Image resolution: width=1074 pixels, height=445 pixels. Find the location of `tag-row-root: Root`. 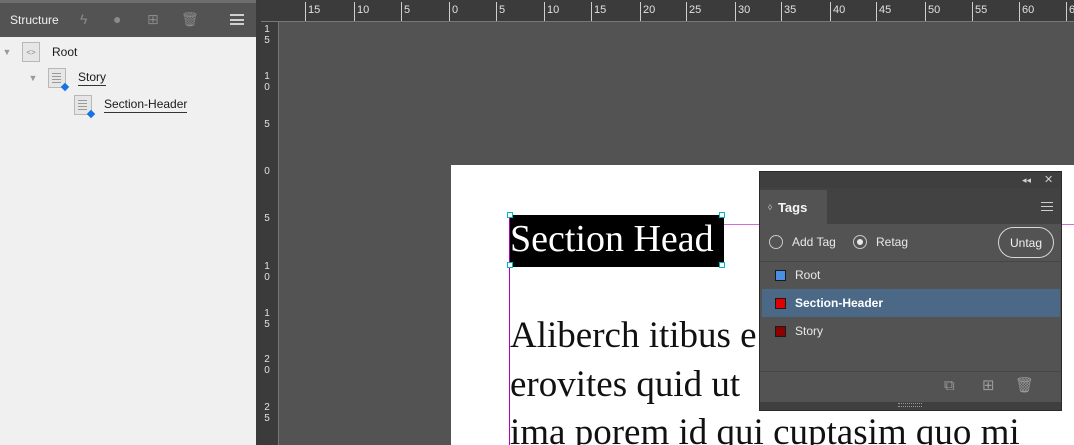

tag-row-root: Root is located at coordinates (911, 275).